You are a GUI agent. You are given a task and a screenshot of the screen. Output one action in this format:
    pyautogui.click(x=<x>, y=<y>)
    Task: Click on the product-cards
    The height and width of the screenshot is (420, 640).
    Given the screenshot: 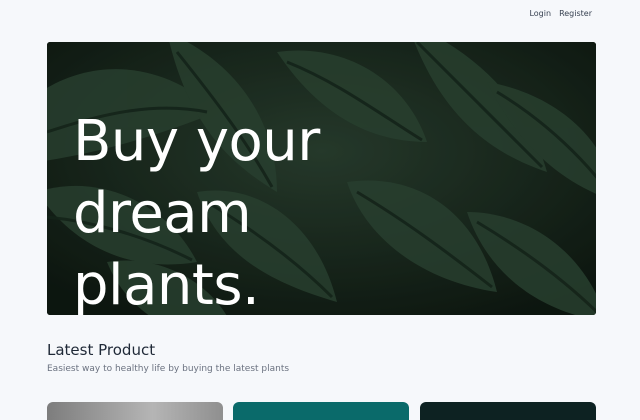 What is the action you would take?
    pyautogui.click(x=321, y=411)
    